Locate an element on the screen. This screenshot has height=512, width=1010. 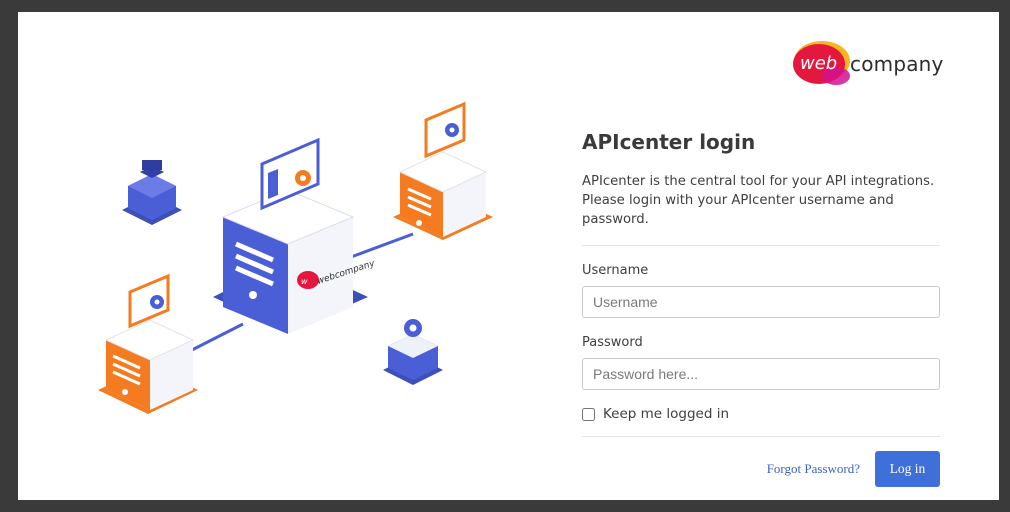
chip-box is located at coordinates (152, 192).